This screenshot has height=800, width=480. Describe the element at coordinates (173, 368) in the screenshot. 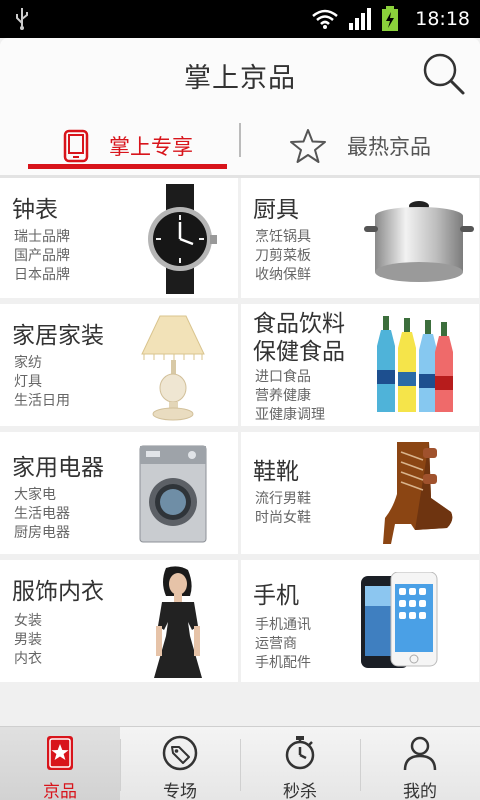

I see `lamp-image` at that location.